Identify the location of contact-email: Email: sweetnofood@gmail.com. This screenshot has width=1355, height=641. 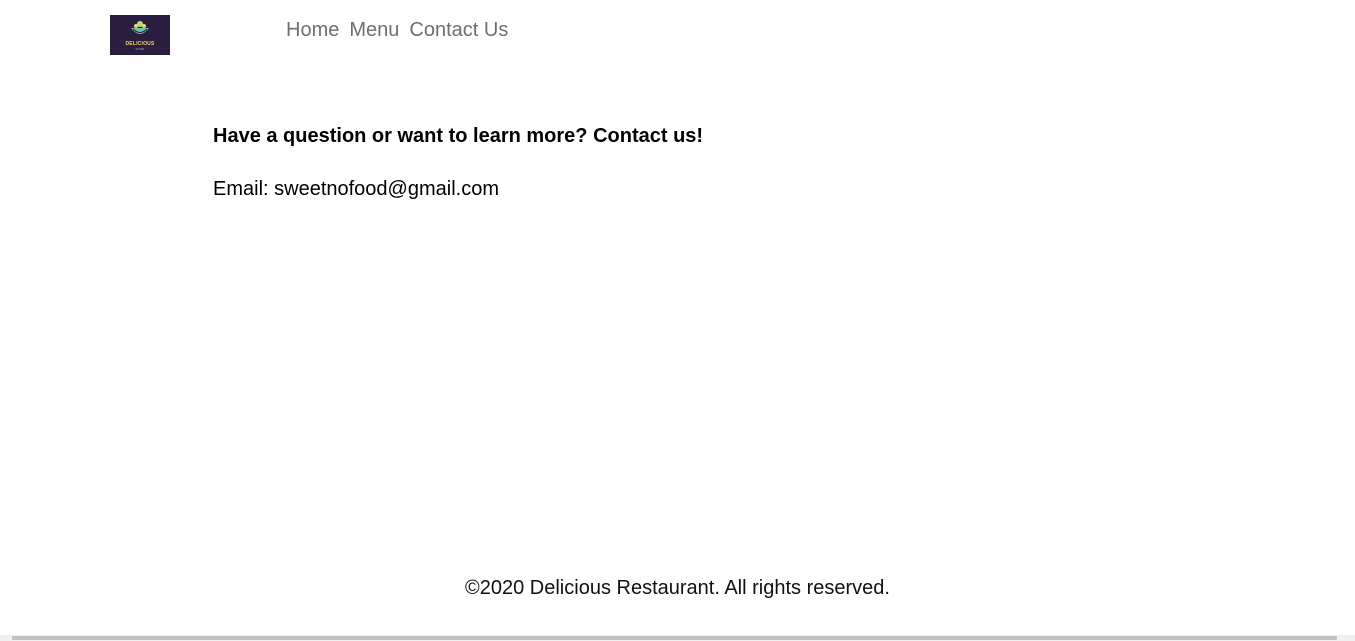
(356, 189).